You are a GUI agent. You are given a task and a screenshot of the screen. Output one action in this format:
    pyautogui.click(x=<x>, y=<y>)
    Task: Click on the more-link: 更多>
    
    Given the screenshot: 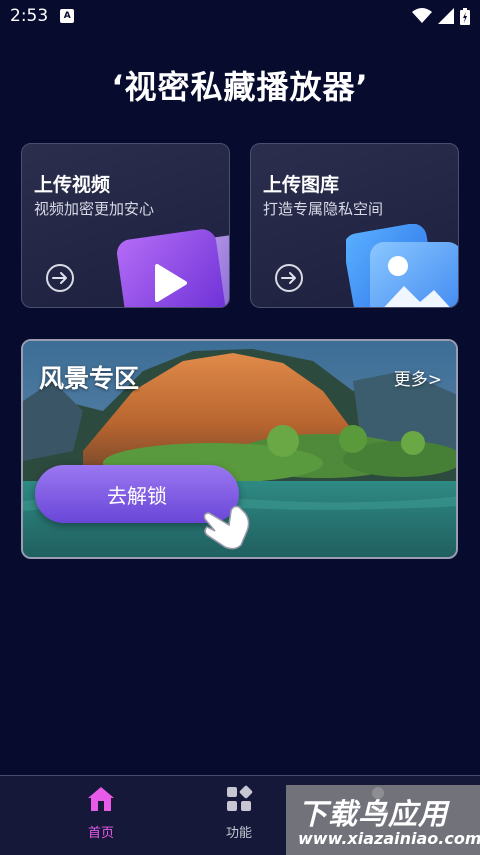 What is the action you would take?
    pyautogui.click(x=418, y=377)
    